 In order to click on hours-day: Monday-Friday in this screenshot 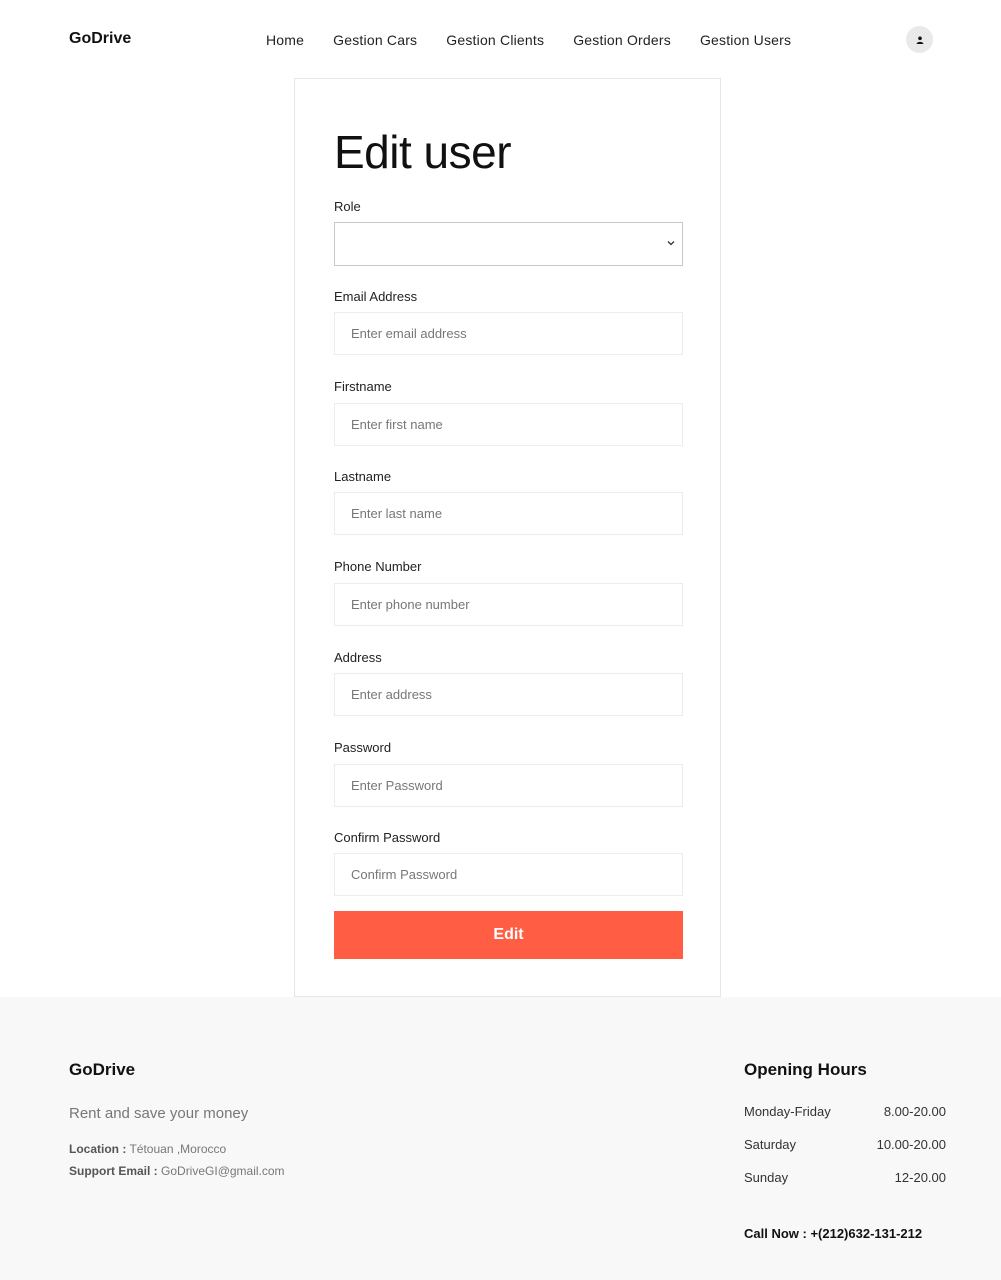, I will do `click(787, 1111)`.